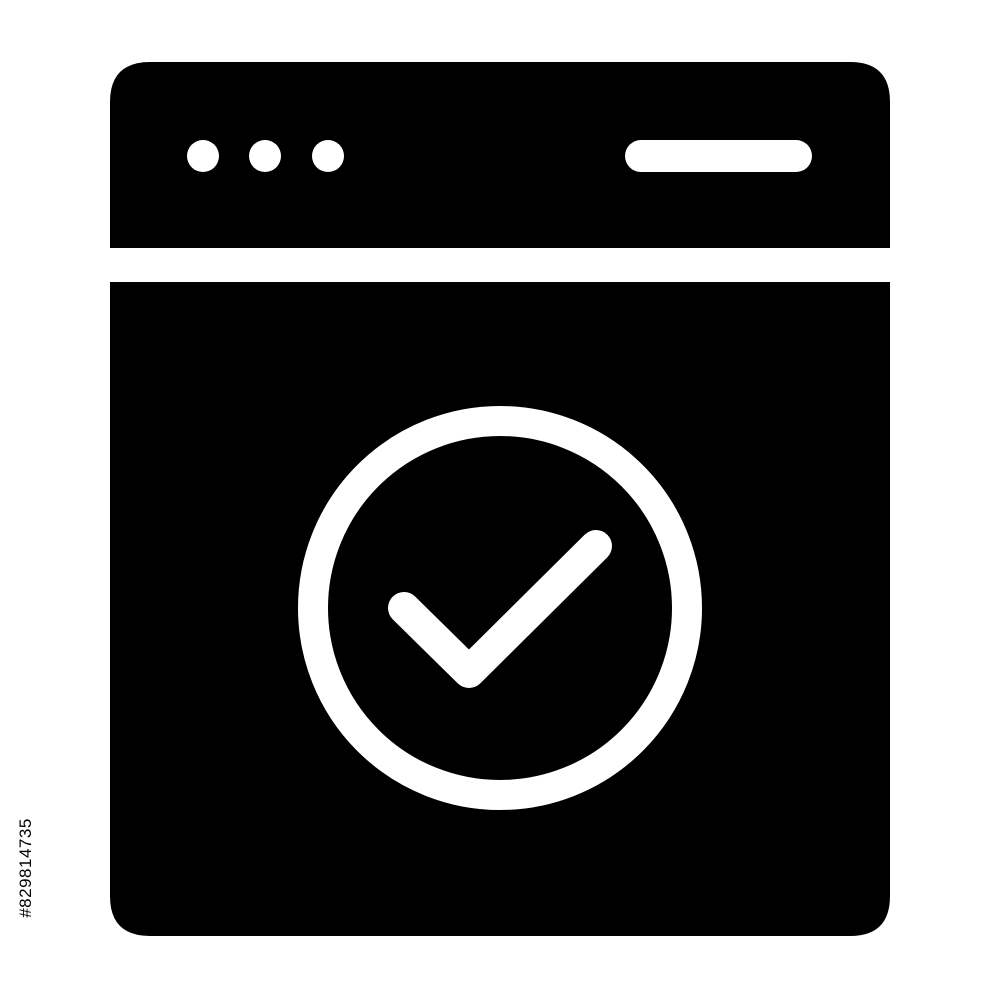  Describe the element at coordinates (25, 868) in the screenshot. I see `stock-id-label: #829814735` at that location.